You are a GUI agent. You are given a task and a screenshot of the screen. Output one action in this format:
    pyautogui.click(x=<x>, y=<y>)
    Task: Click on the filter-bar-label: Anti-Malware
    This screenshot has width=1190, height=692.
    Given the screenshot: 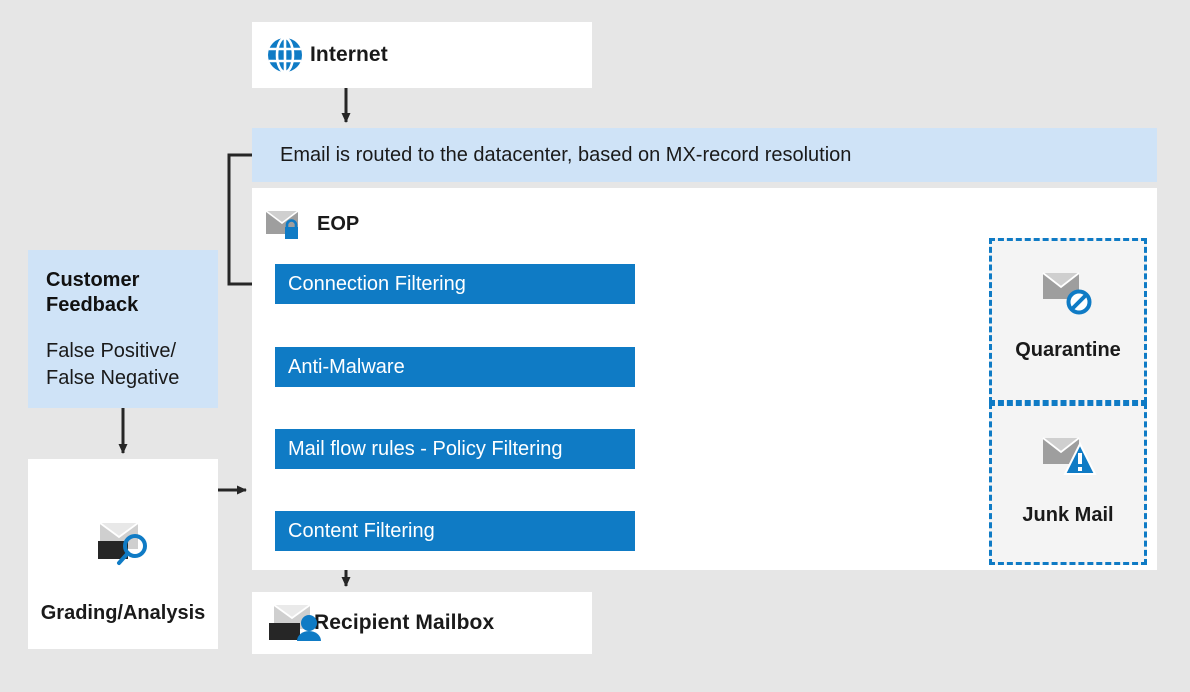 What is the action you would take?
    pyautogui.click(x=346, y=366)
    